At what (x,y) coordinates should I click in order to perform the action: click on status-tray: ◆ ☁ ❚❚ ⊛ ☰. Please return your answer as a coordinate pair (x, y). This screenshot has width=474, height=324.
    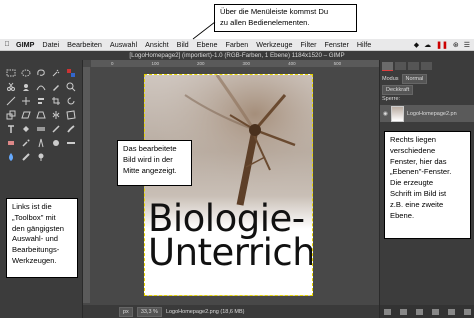
    Looking at the image, I should click on (444, 45).